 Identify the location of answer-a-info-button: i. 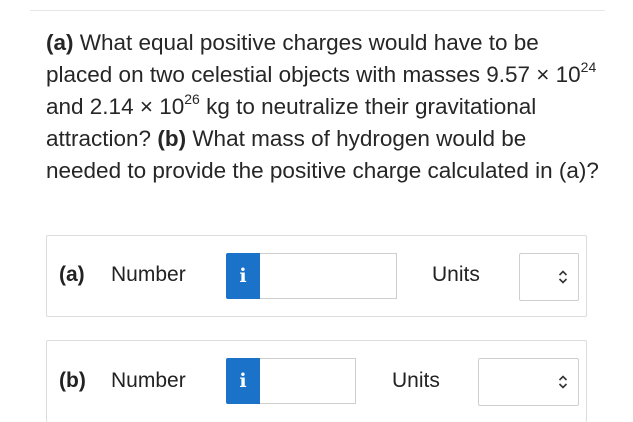
(243, 276).